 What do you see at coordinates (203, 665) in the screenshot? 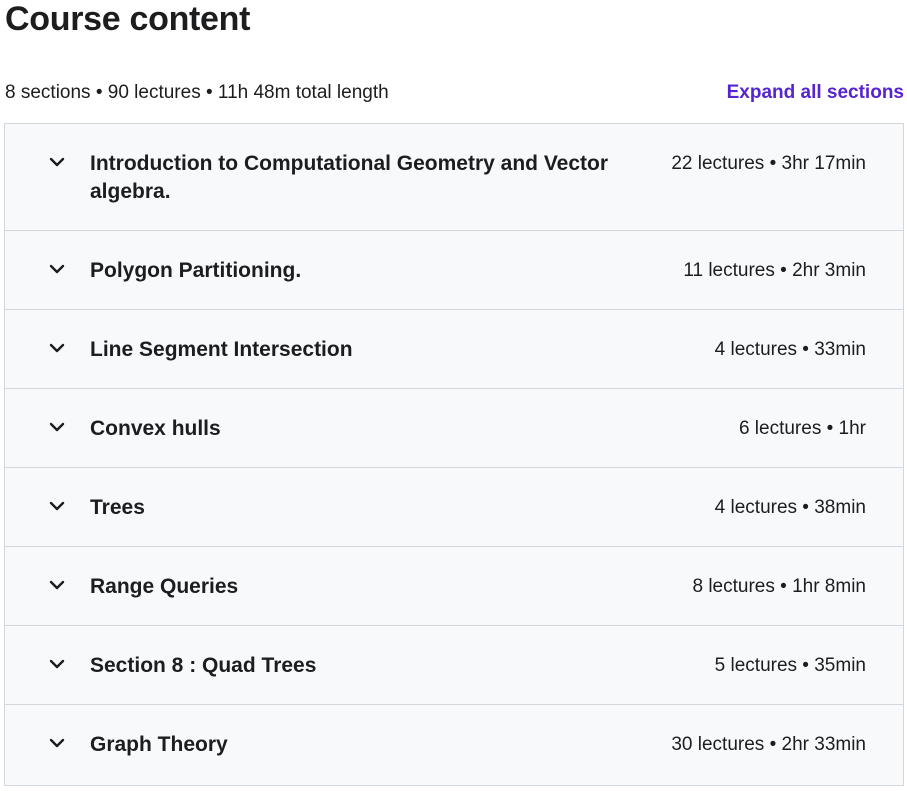
I see `section-title: Section 8 : Quad Trees` at bounding box center [203, 665].